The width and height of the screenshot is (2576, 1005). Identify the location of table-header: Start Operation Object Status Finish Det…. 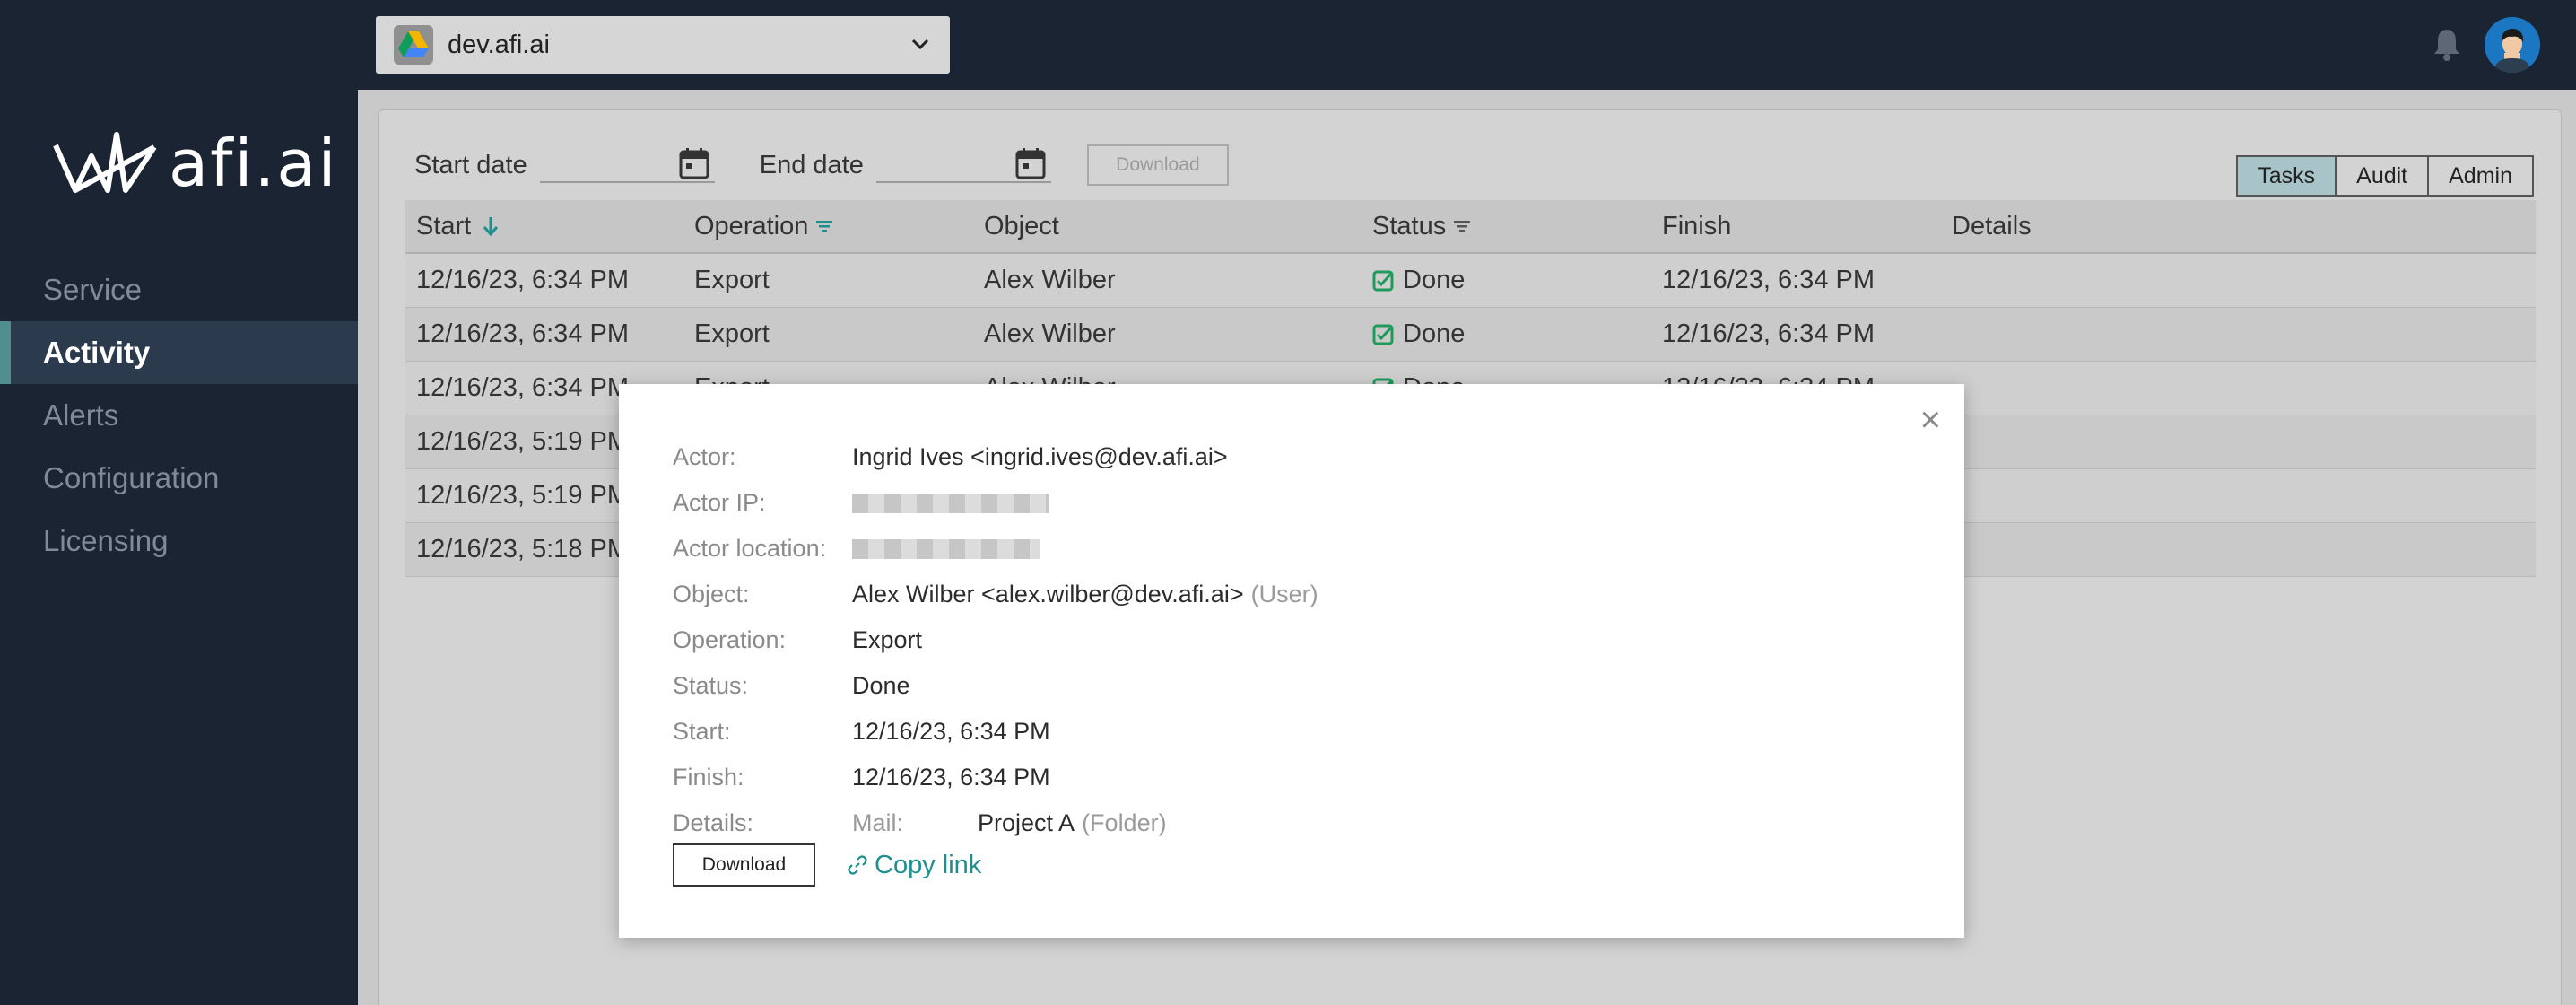
(1470, 227).